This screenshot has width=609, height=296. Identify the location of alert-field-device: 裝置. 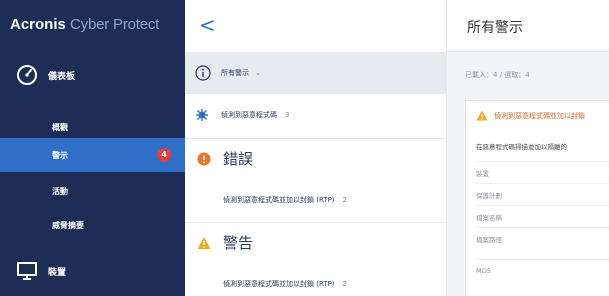
(542, 172).